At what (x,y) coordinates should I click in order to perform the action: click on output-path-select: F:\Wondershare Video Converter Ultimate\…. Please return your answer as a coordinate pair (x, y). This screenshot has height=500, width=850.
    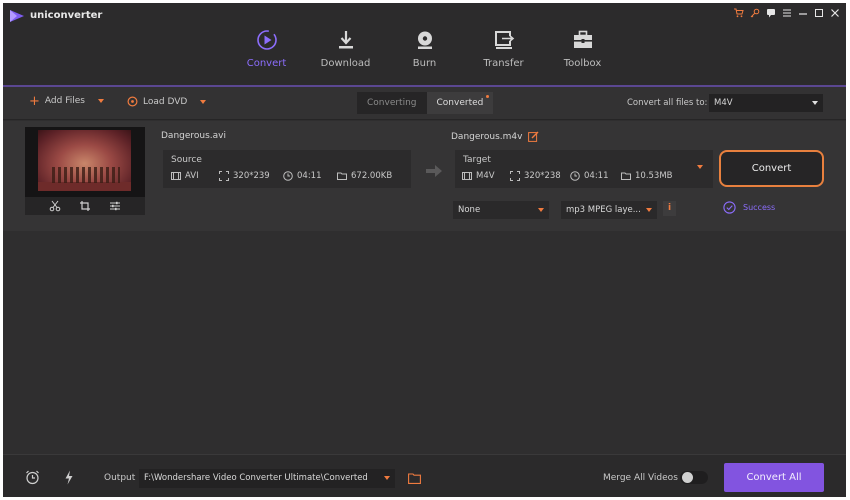
    Looking at the image, I should click on (267, 478).